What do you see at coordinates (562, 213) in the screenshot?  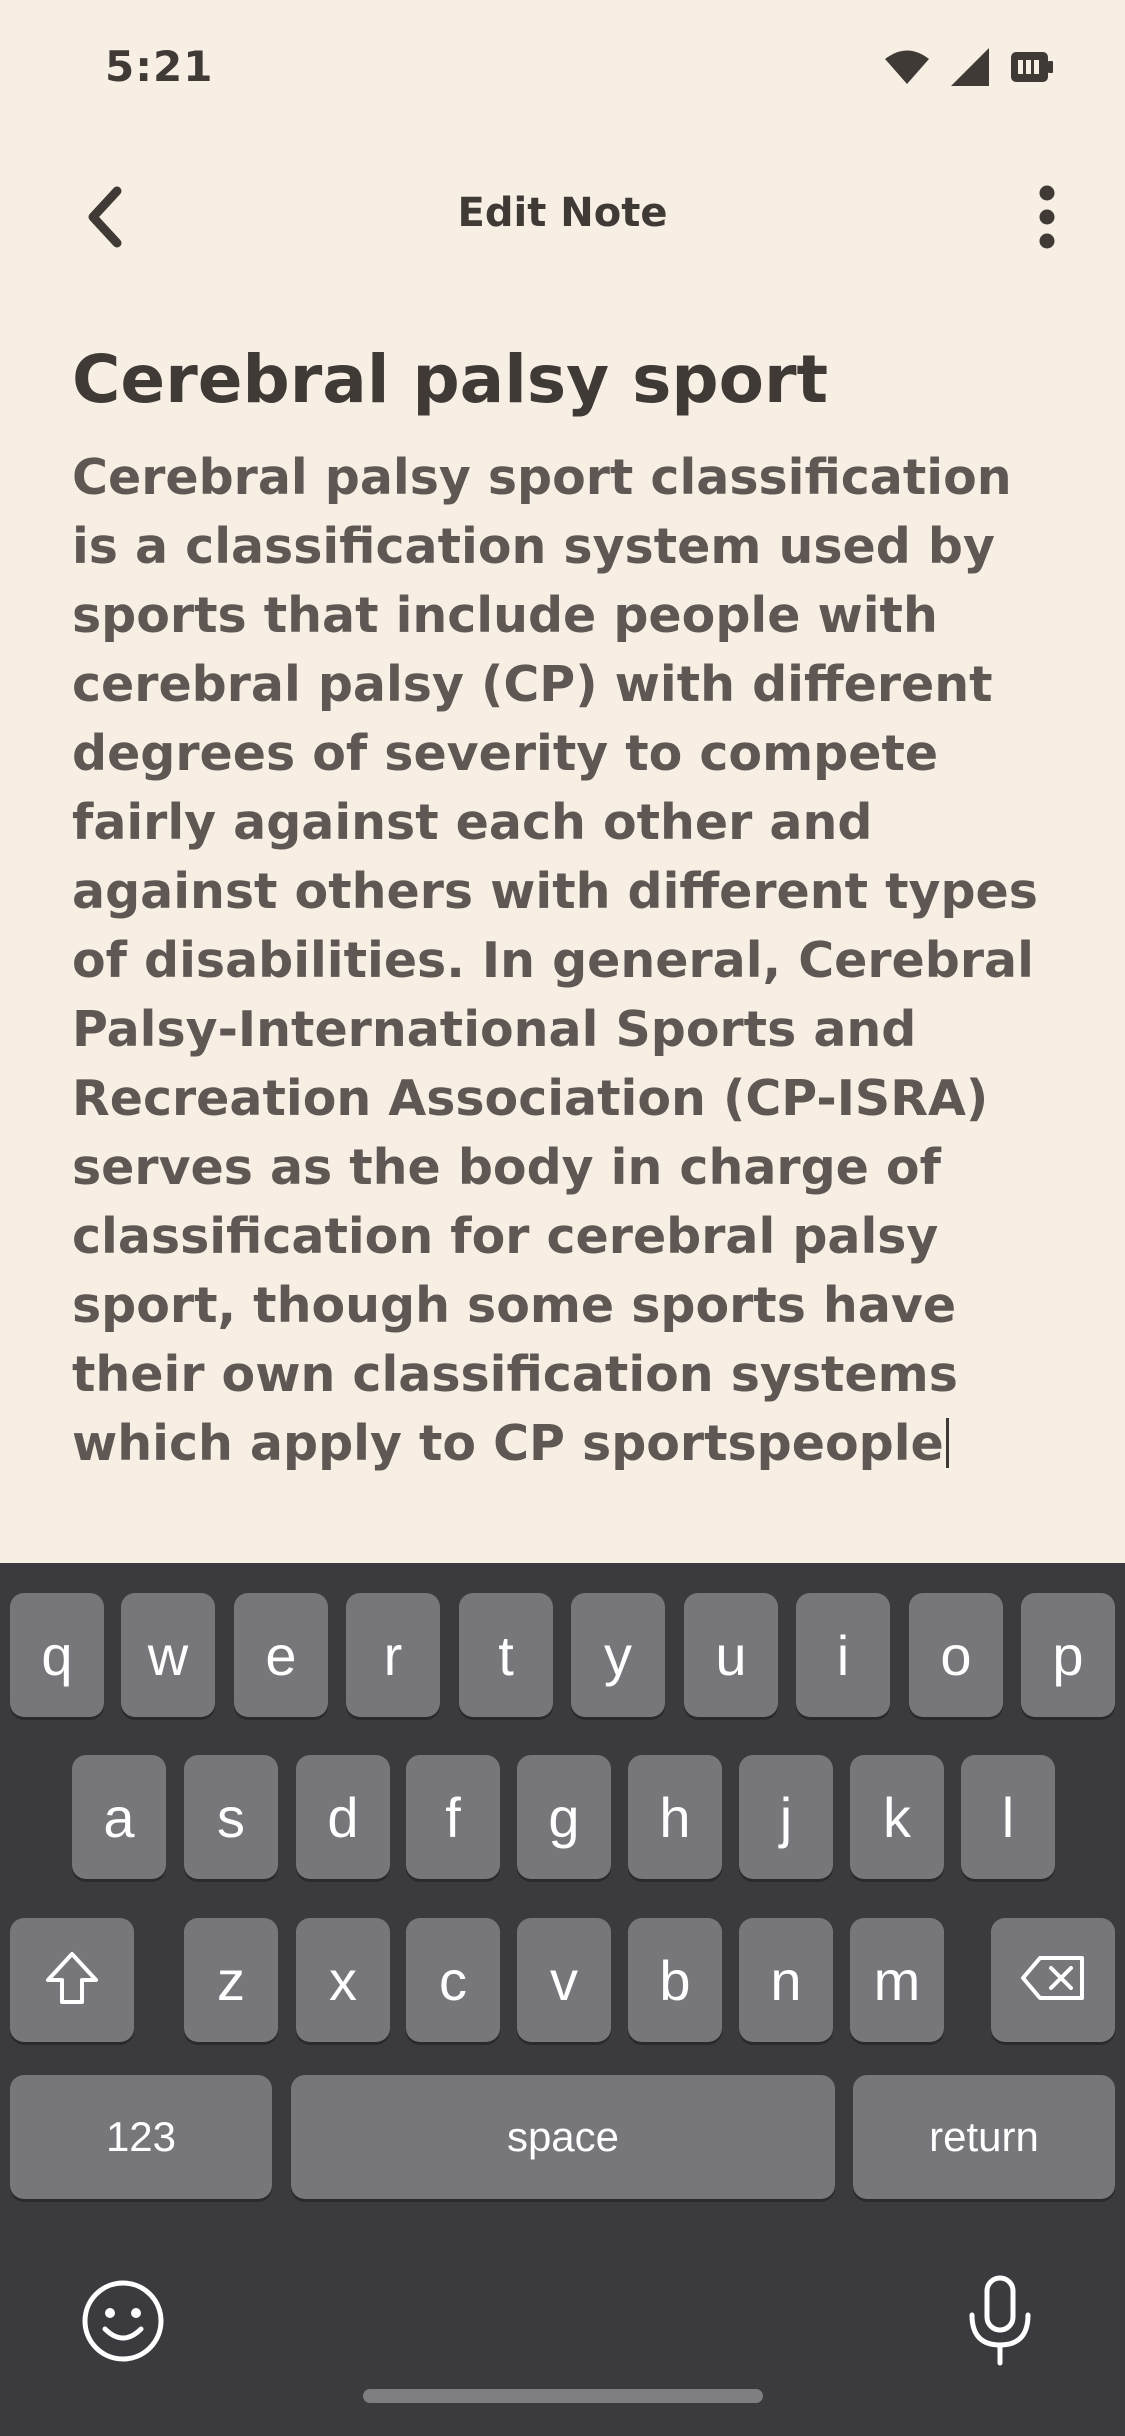 I see `page-title: Edit Note` at bounding box center [562, 213].